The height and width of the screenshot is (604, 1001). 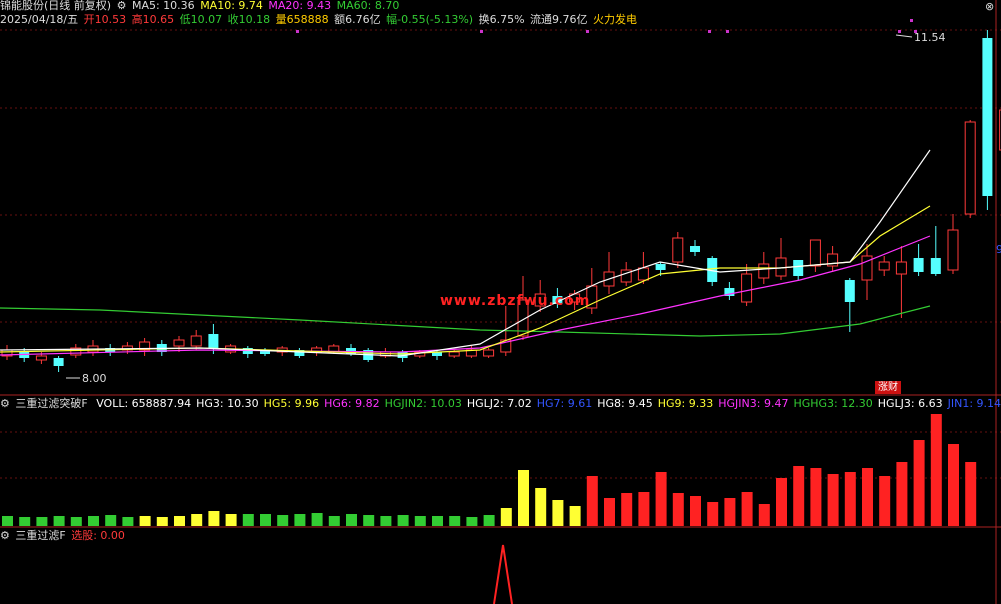 I want to click on close-icon: ⊗, so click(x=989, y=6).